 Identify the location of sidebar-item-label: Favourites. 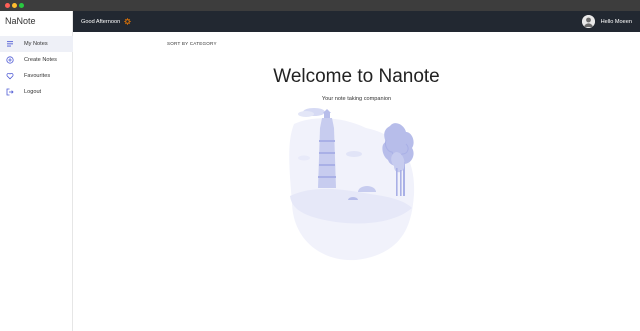
(37, 76).